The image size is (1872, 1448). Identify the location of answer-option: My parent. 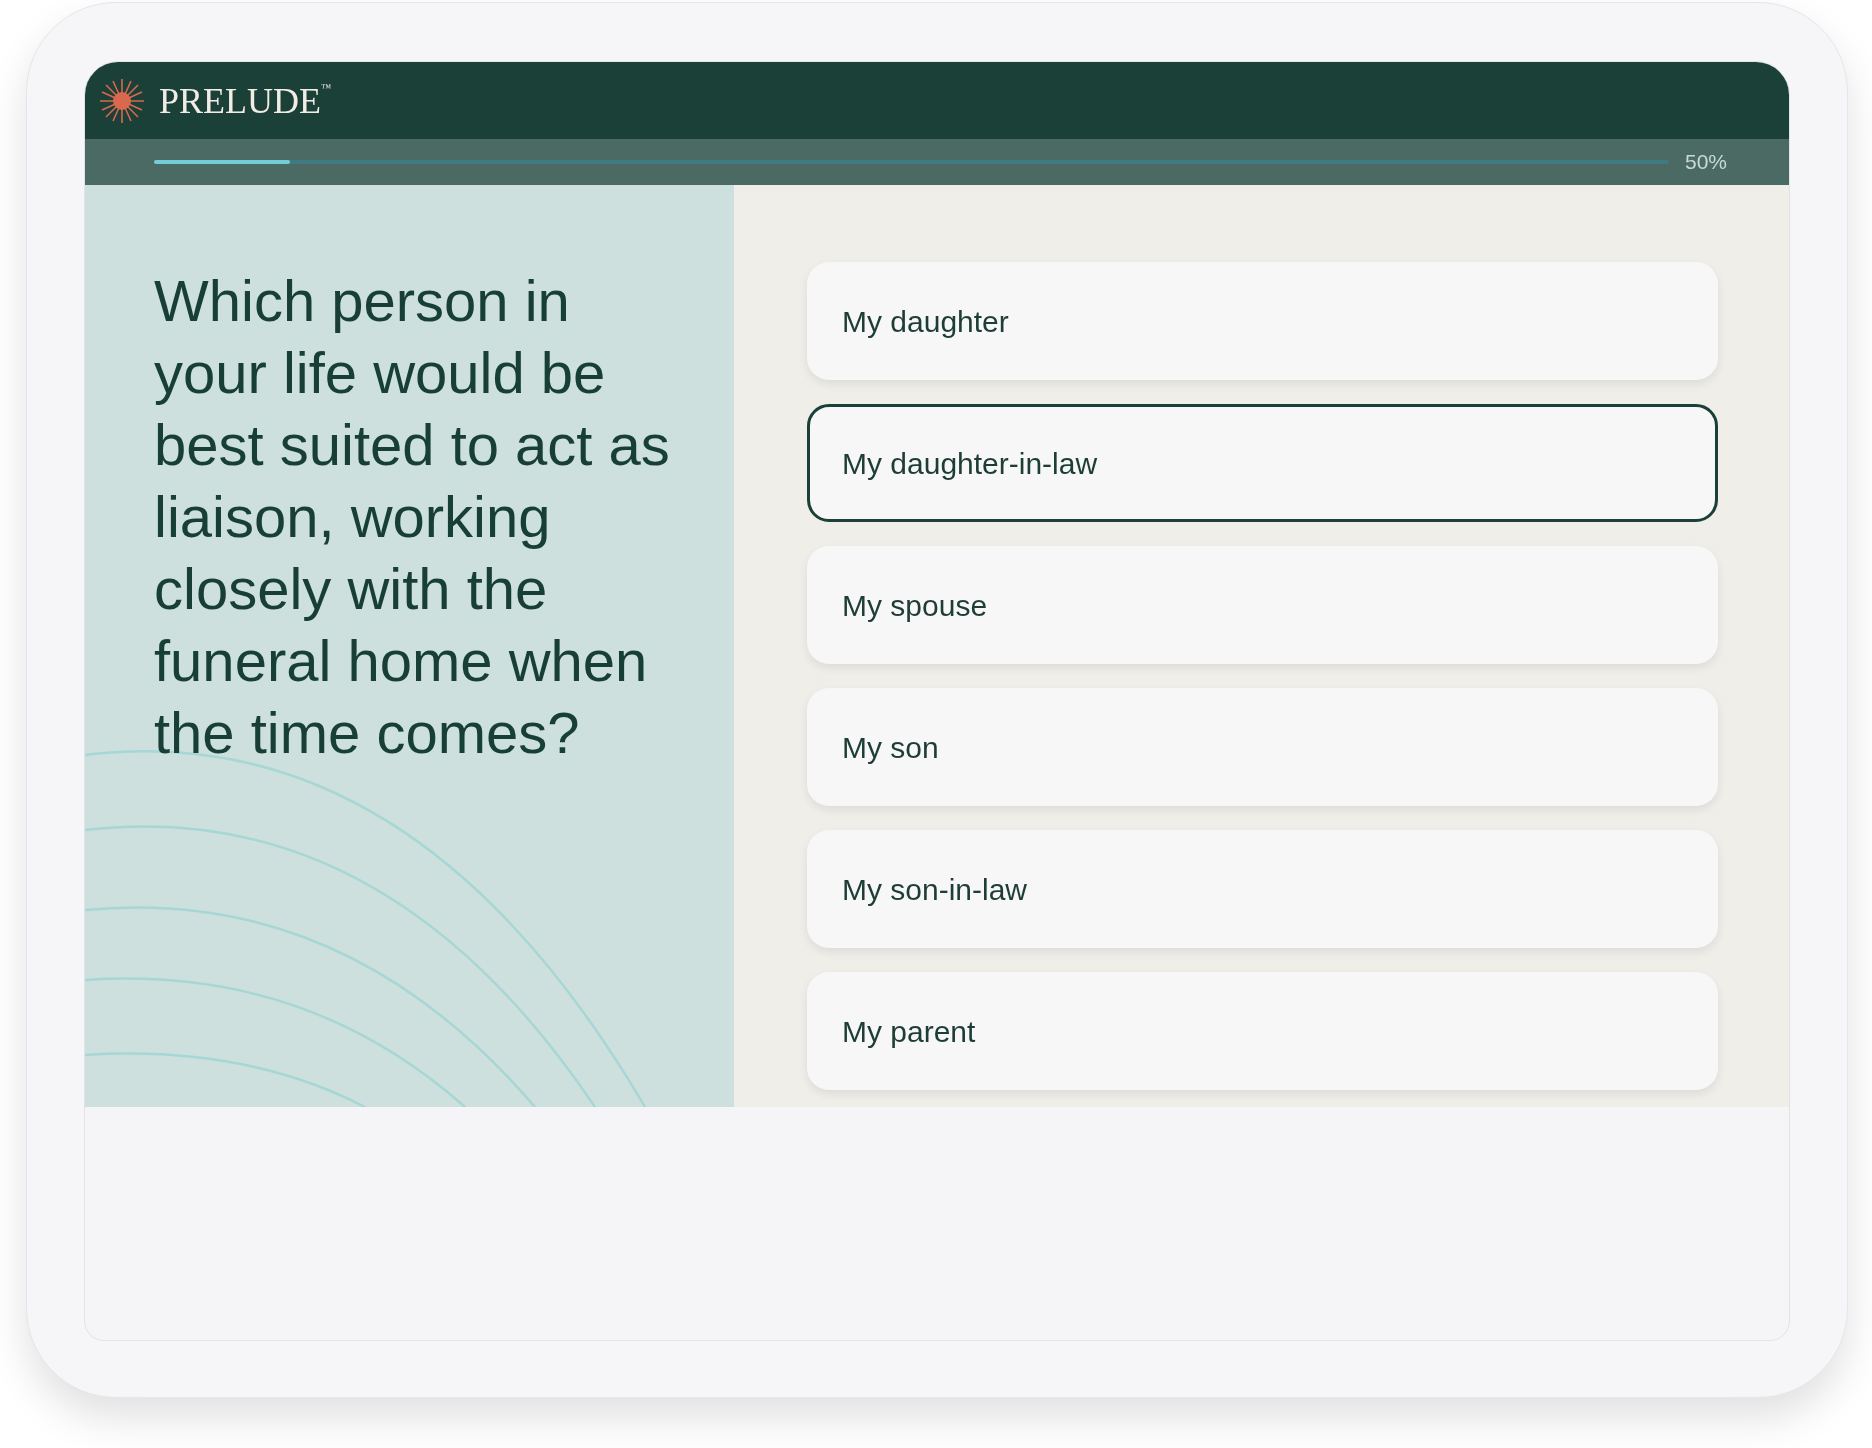
(1262, 1031).